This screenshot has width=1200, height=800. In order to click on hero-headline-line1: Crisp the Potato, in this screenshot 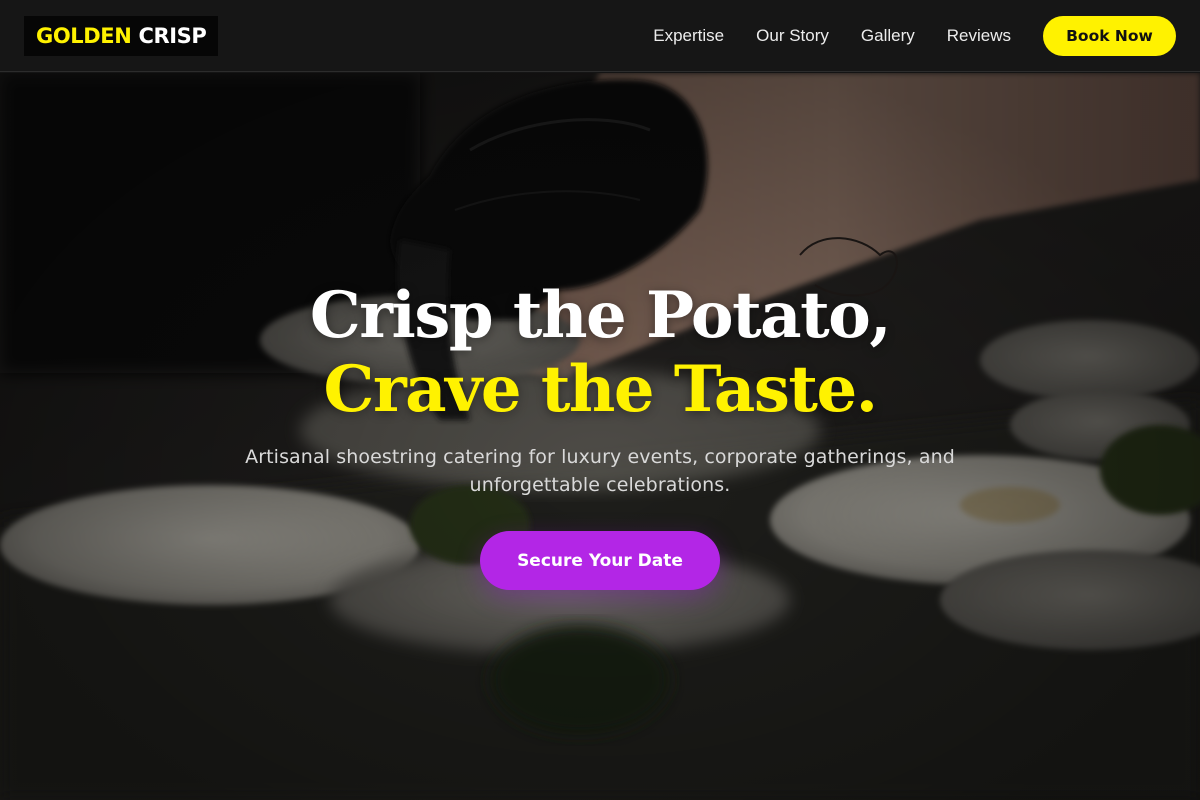, I will do `click(600, 315)`.